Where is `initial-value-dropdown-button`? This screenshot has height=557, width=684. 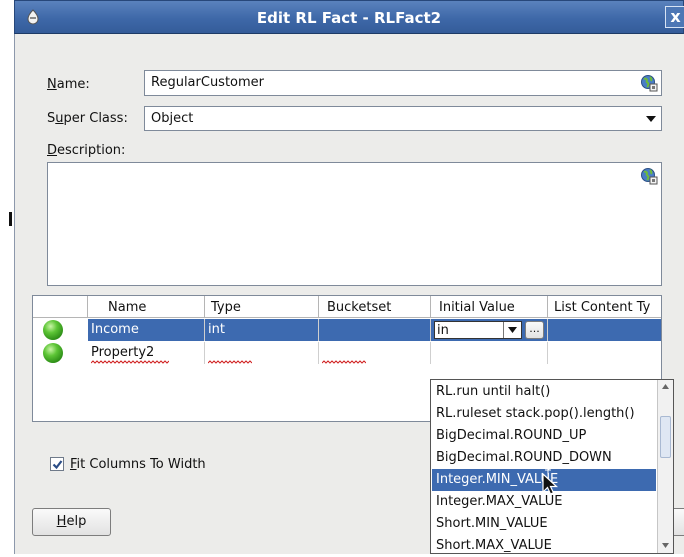
initial-value-dropdown-button is located at coordinates (512, 330).